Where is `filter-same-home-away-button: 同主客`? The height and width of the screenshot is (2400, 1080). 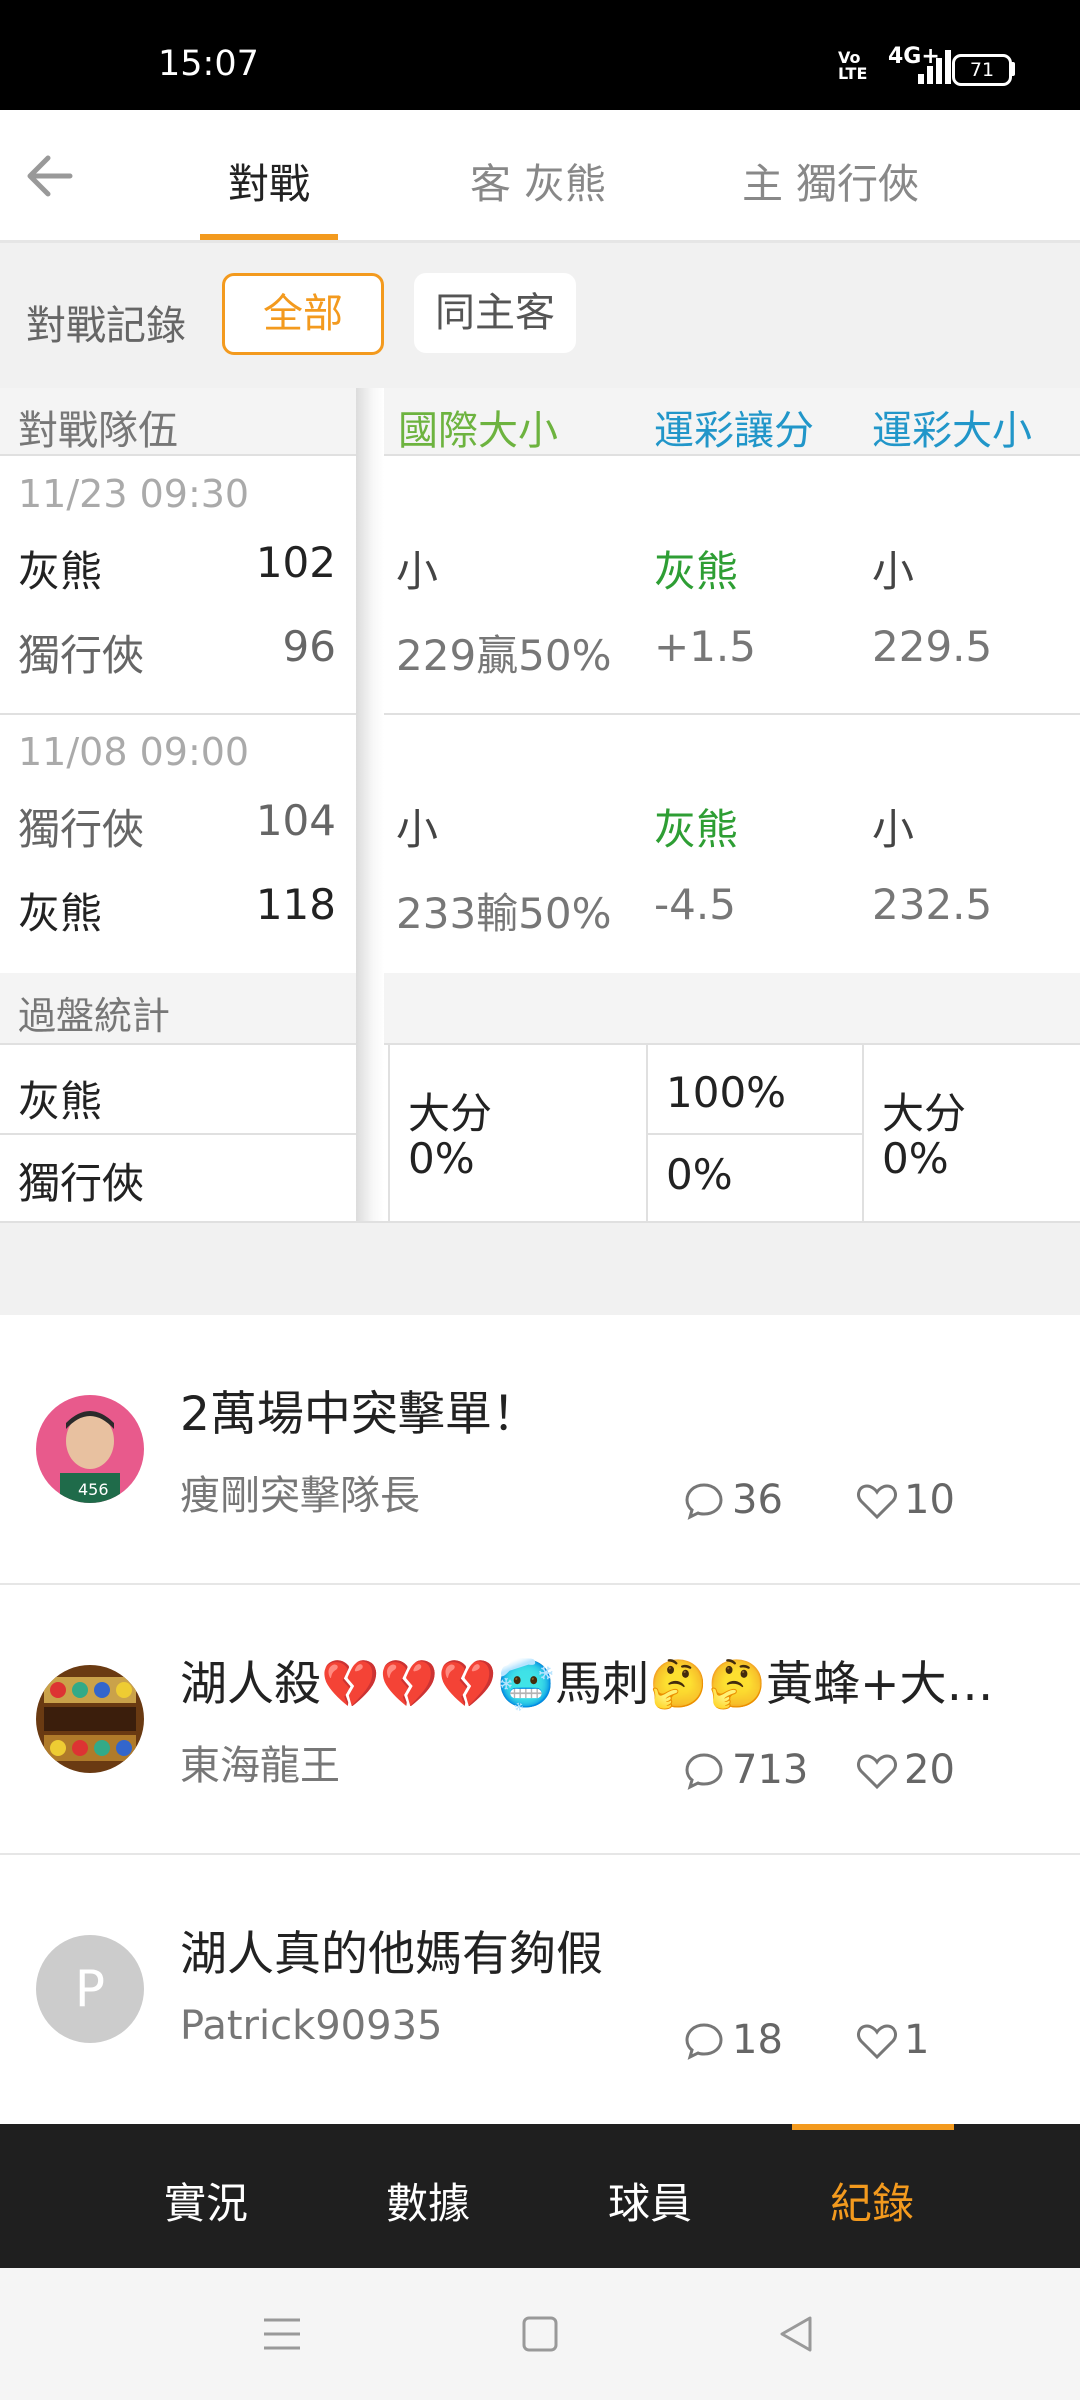 filter-same-home-away-button: 同主客 is located at coordinates (495, 313).